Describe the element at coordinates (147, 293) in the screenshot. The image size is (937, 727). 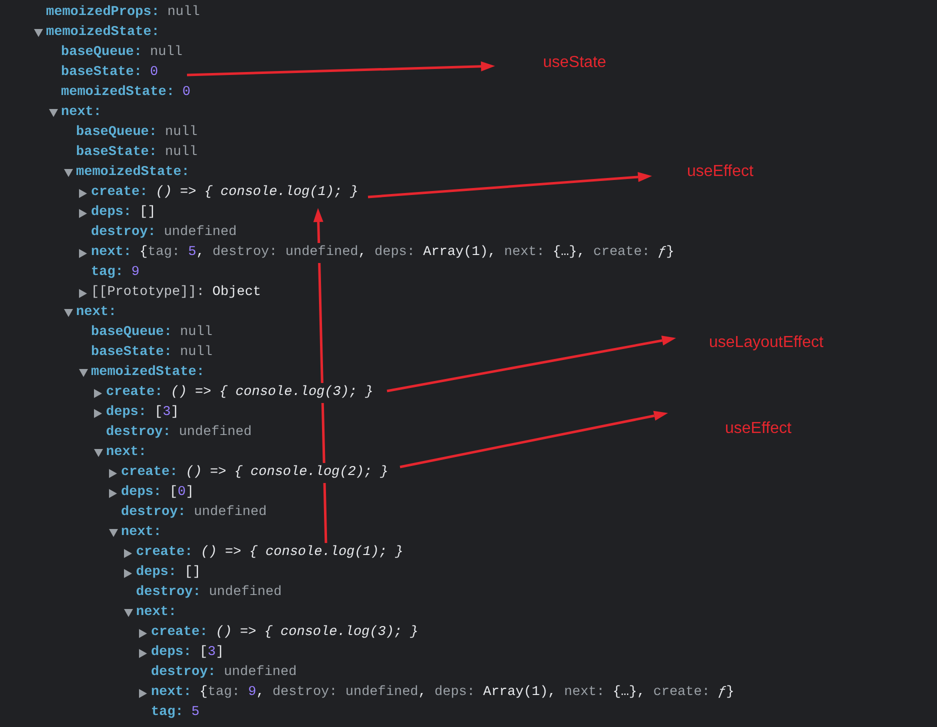
I see `property-key: [[Prototype]]:` at that location.